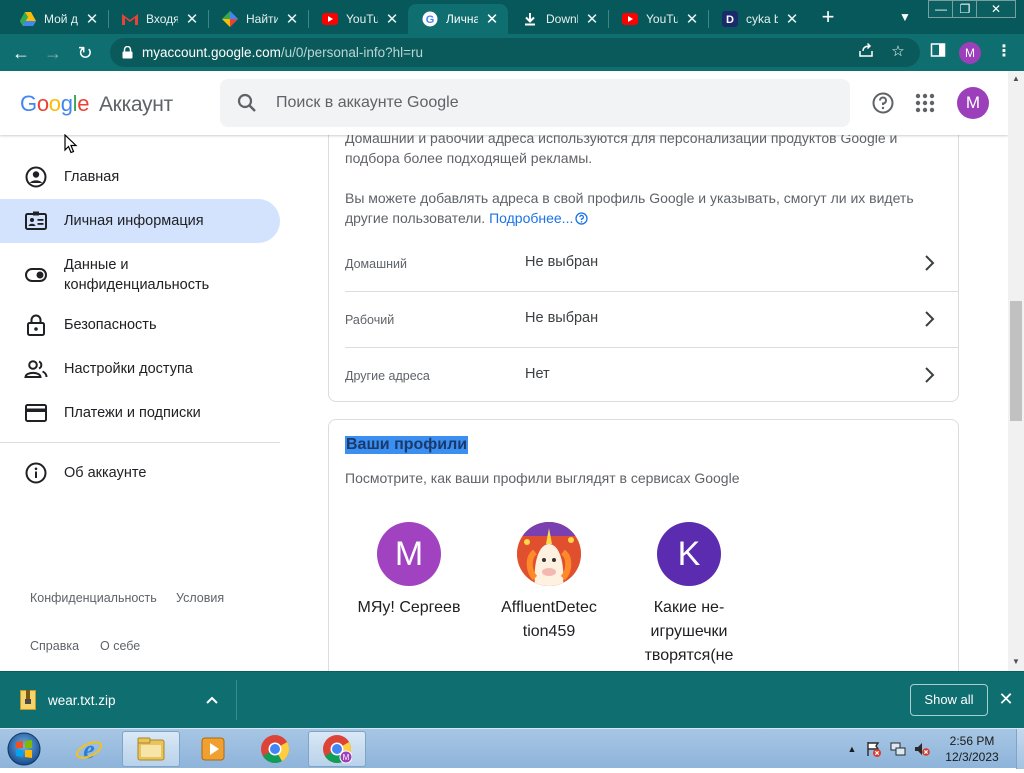  What do you see at coordinates (358, 19) in the screenshot?
I see `tab-youtube: YouTul ✕` at bounding box center [358, 19].